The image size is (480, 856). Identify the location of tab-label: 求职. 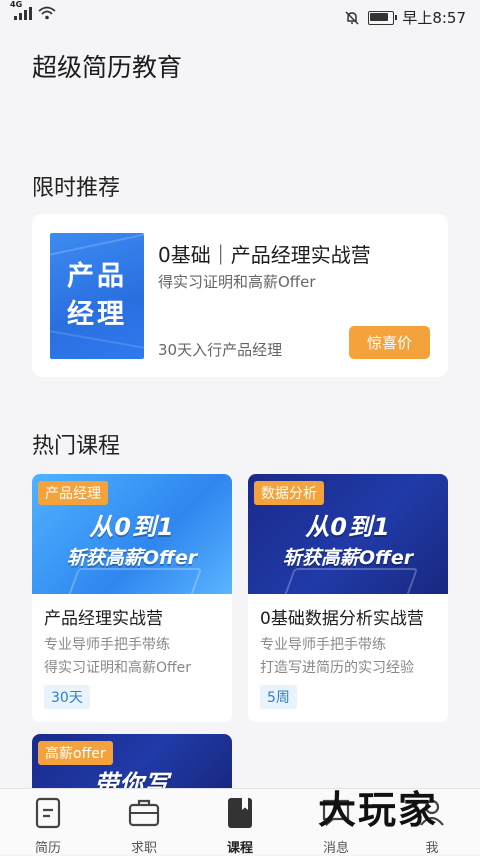
(143, 848).